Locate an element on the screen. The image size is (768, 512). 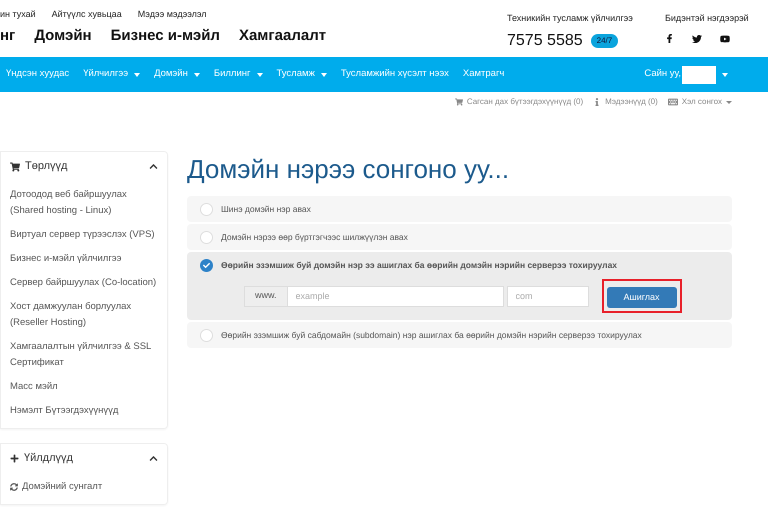
sidebar-link: Нэмэлт Бүтээгдэхүүнүүд is located at coordinates (84, 411).